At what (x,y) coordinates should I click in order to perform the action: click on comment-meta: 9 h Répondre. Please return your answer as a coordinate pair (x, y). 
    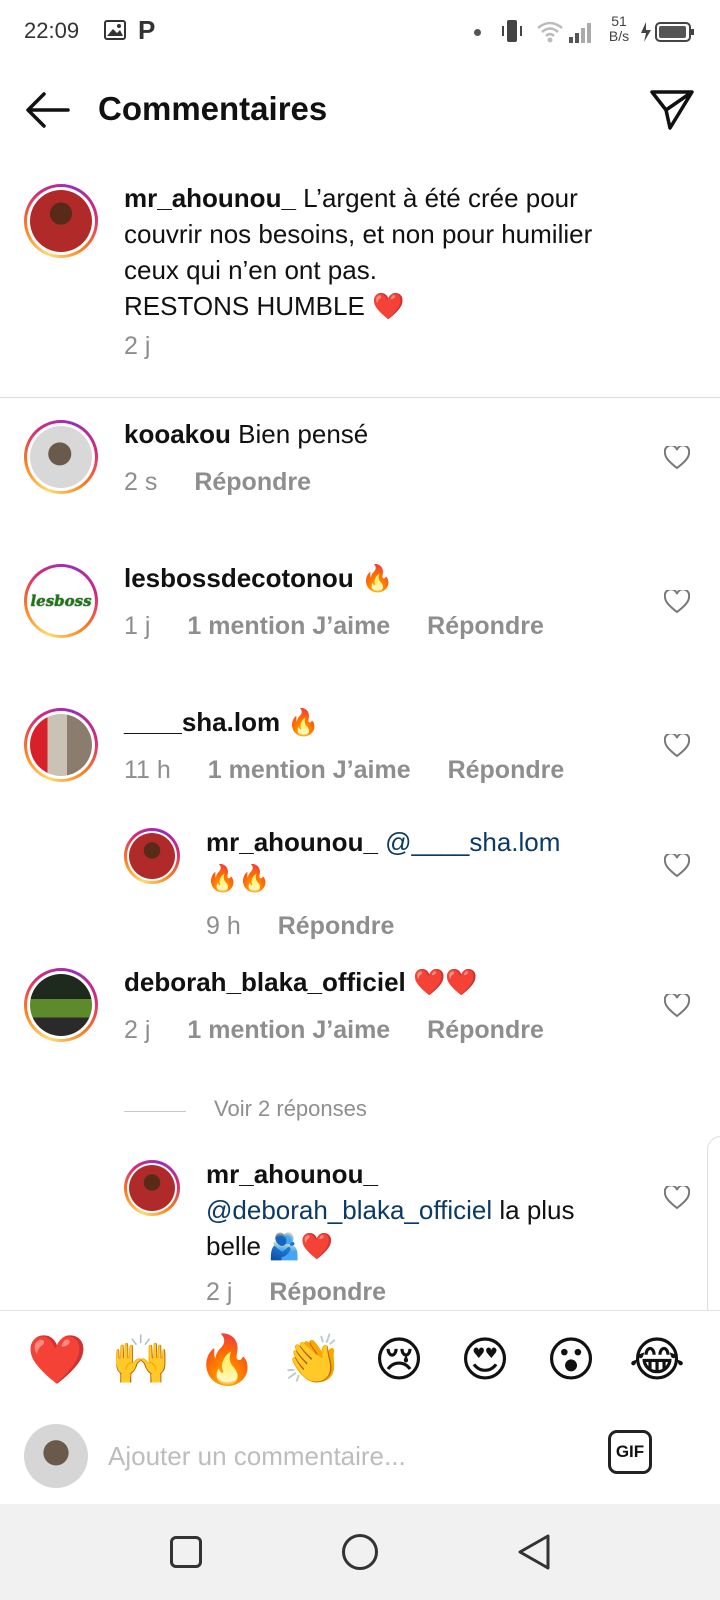
    Looking at the image, I should click on (300, 926).